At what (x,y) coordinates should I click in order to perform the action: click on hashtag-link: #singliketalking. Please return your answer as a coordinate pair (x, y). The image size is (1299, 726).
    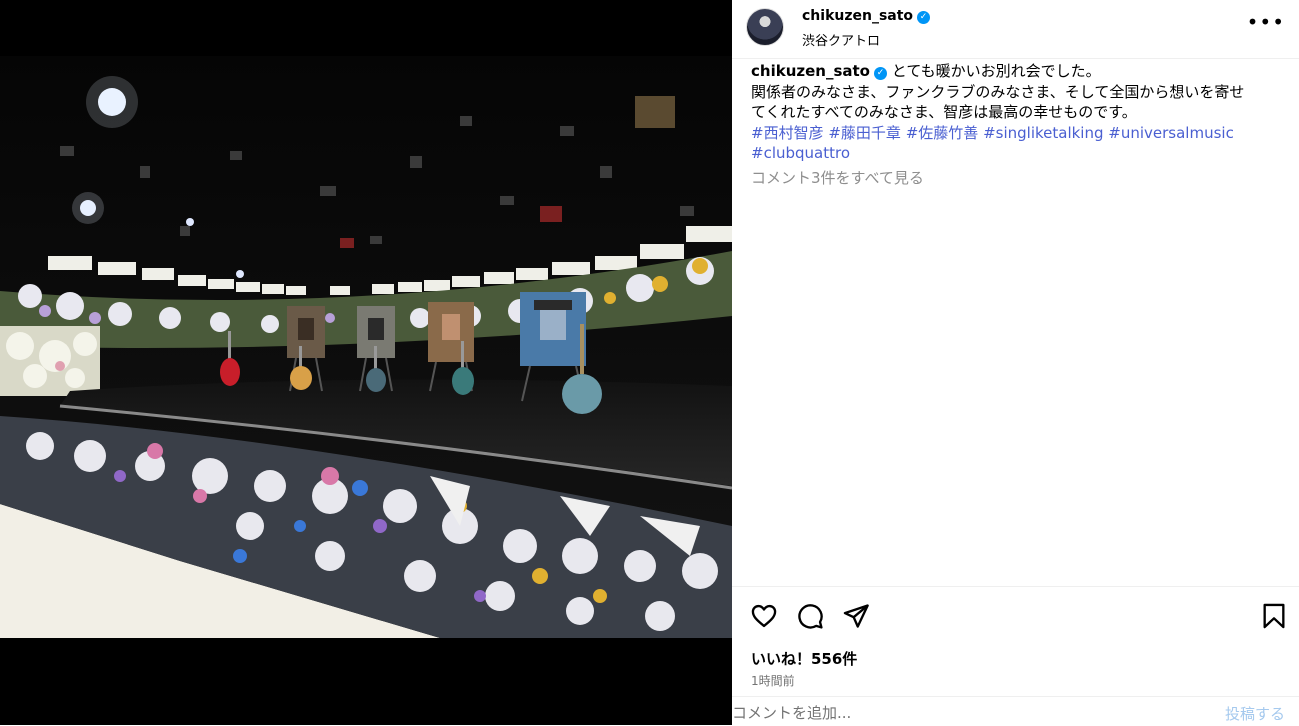
    Looking at the image, I should click on (1043, 133).